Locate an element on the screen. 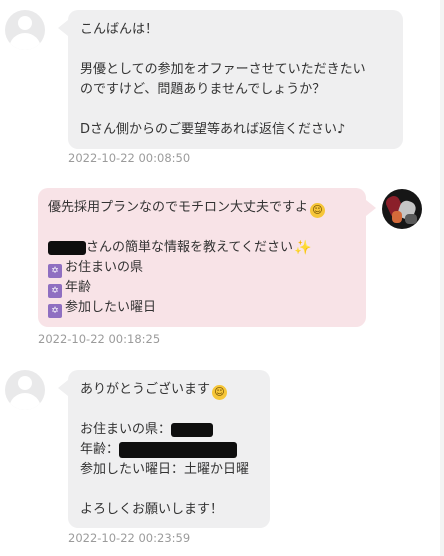 The width and height of the screenshot is (444, 556). message-line: さんの簡単な情報を教えてください is located at coordinates (189, 247).